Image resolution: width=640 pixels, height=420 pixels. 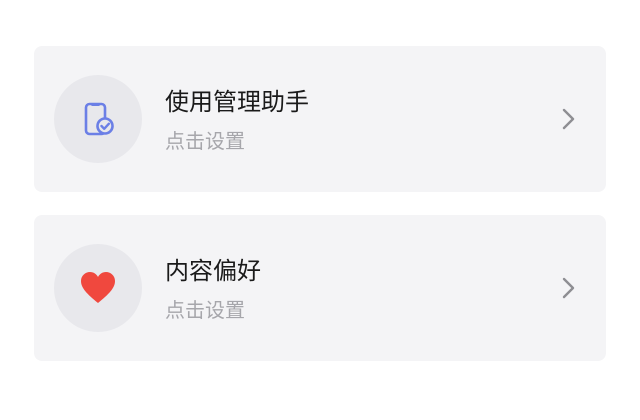 I want to click on item-title: 内容偏好, so click(x=213, y=271).